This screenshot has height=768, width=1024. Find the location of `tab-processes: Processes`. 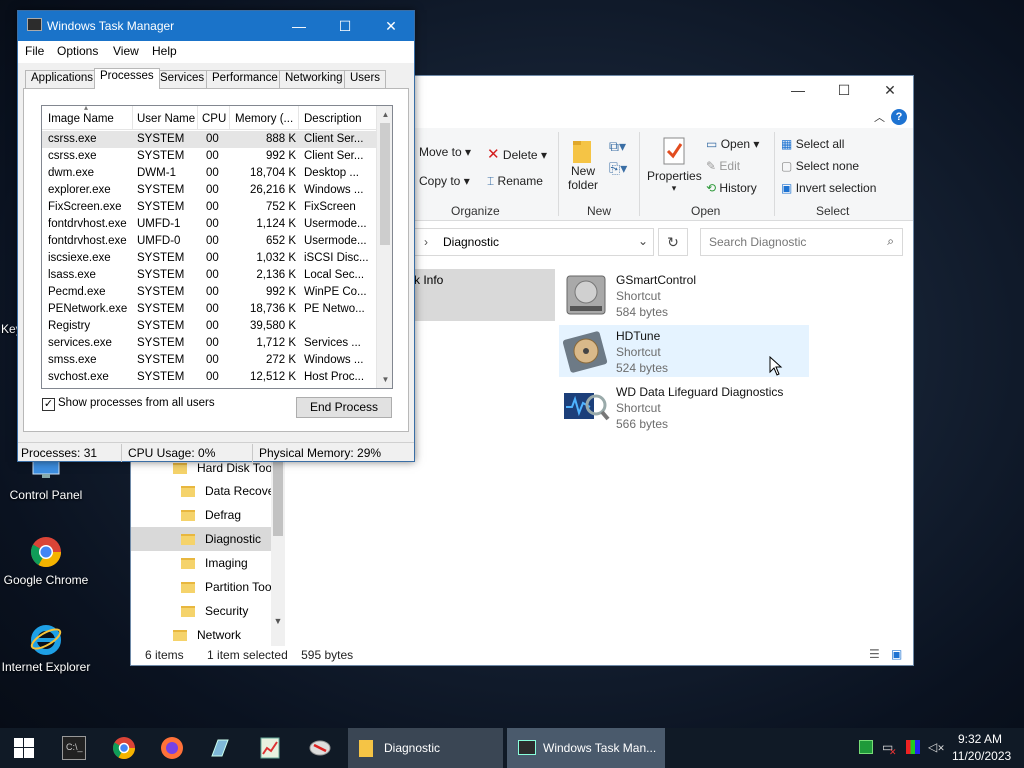

tab-processes: Processes is located at coordinates (127, 78).